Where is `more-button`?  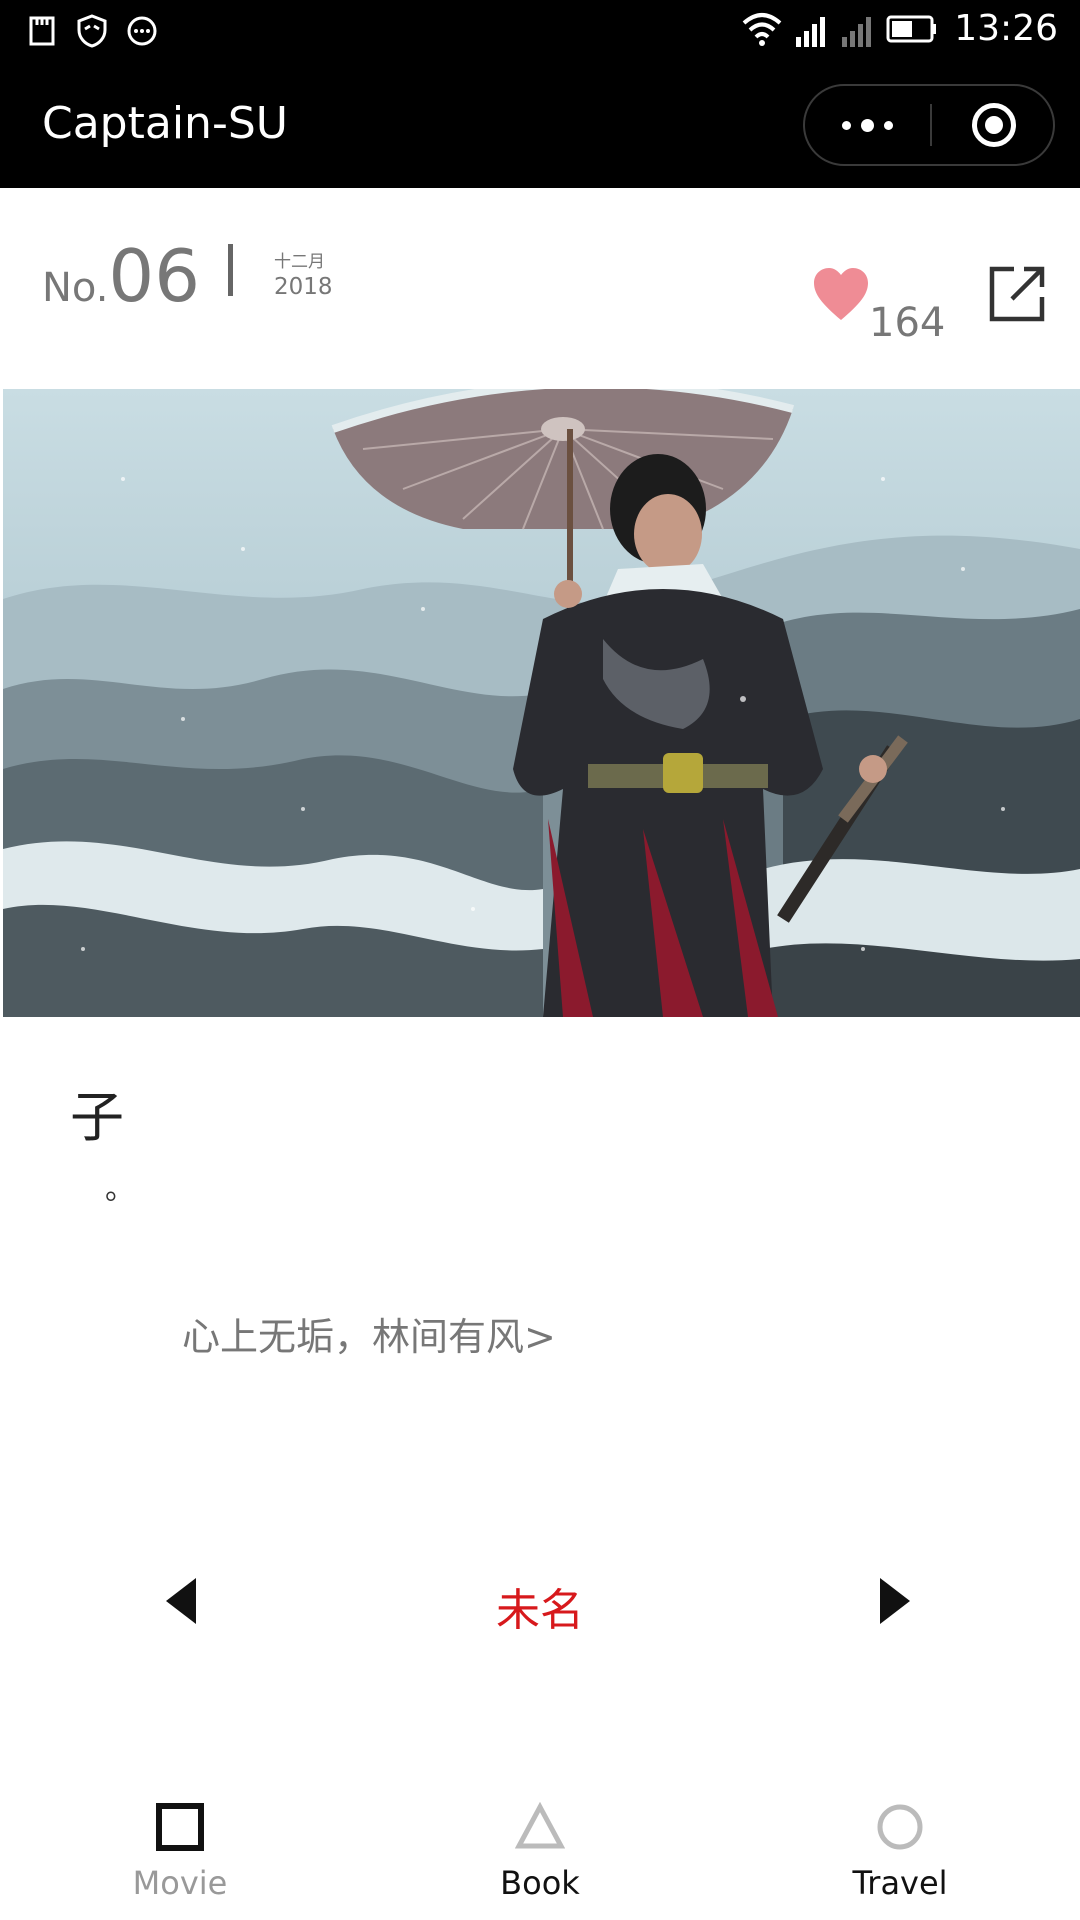 more-button is located at coordinates (867, 125).